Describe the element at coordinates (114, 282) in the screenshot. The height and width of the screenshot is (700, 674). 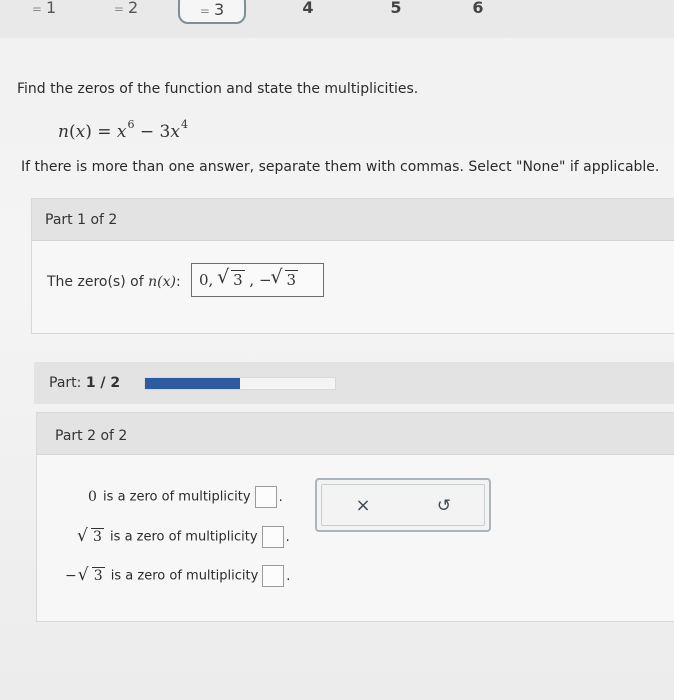
I see `zeros-label: The zero(s) of n(x):` at that location.